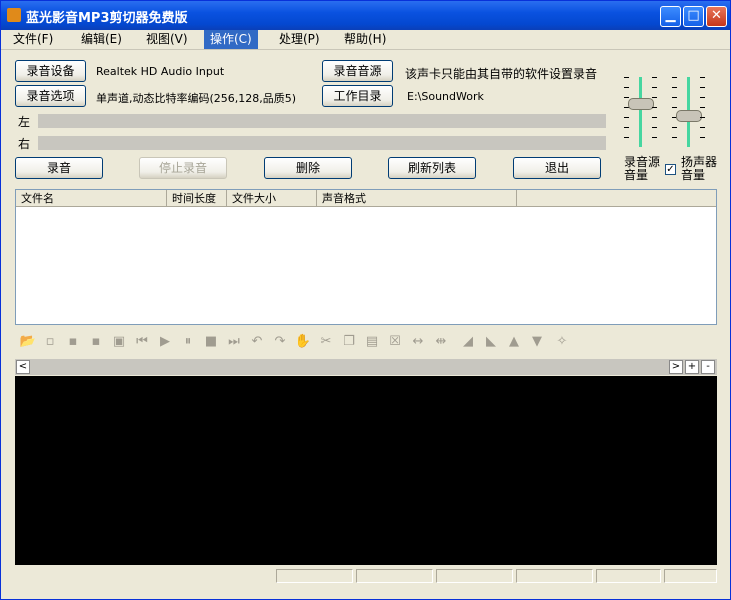  What do you see at coordinates (372, 342) in the screenshot?
I see `paste-icon: ▤` at bounding box center [372, 342].